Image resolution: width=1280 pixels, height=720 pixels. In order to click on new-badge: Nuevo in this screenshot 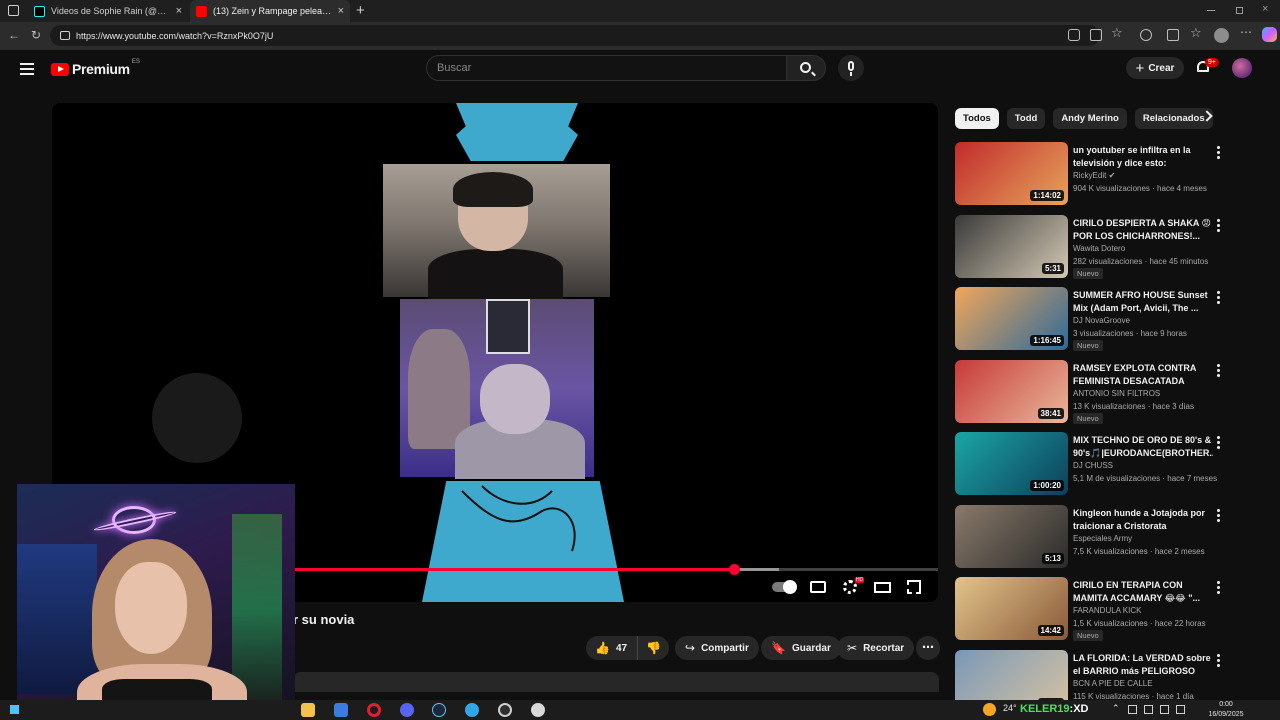, I will do `click(1088, 418)`.